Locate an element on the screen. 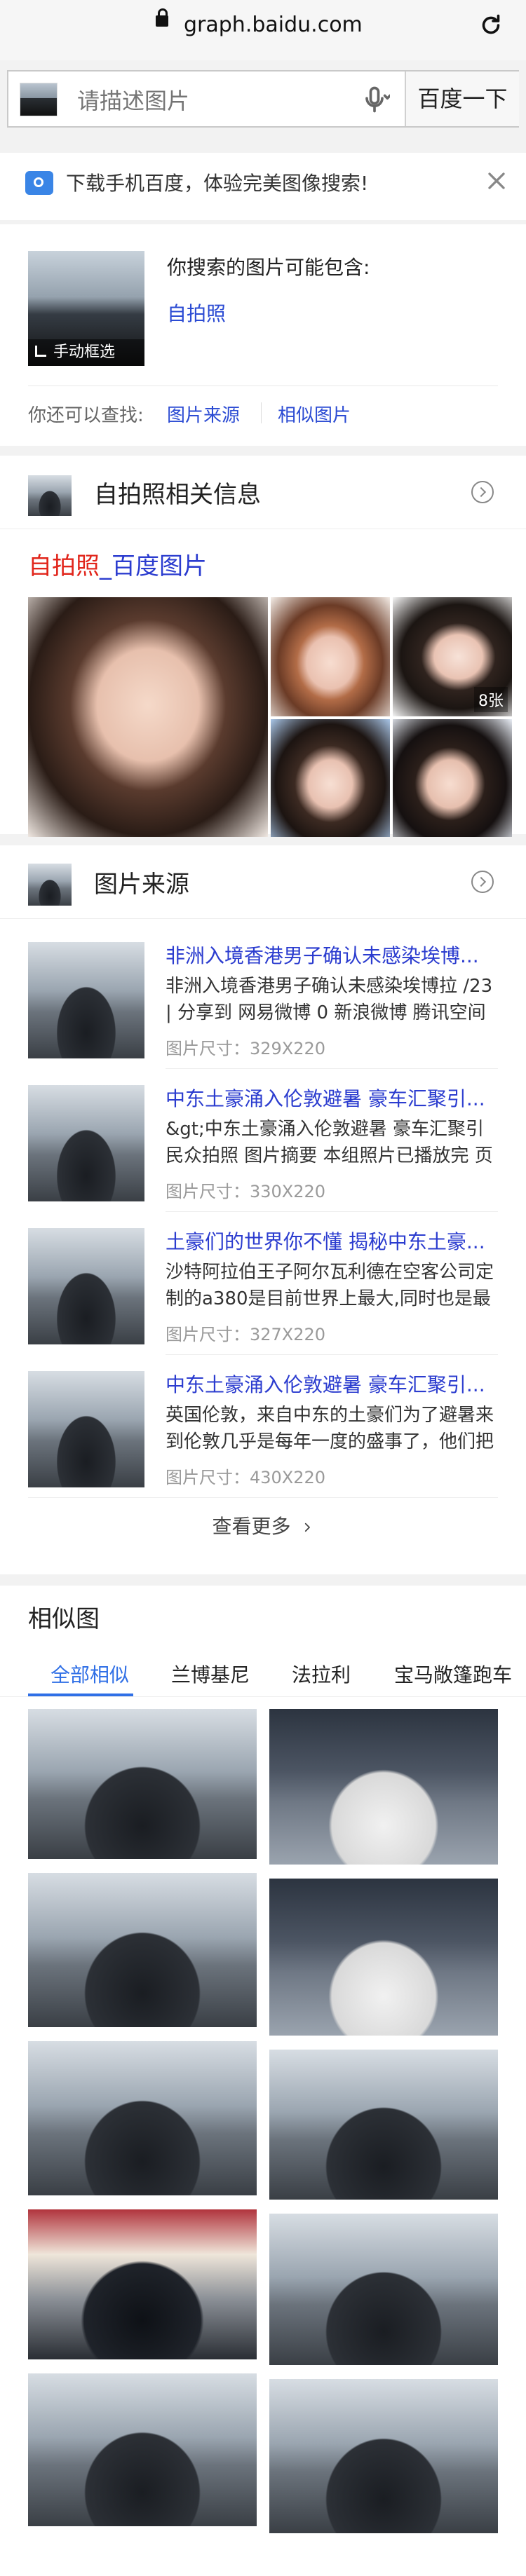  related-result-title: 自拍照_百度图片 is located at coordinates (118, 564).